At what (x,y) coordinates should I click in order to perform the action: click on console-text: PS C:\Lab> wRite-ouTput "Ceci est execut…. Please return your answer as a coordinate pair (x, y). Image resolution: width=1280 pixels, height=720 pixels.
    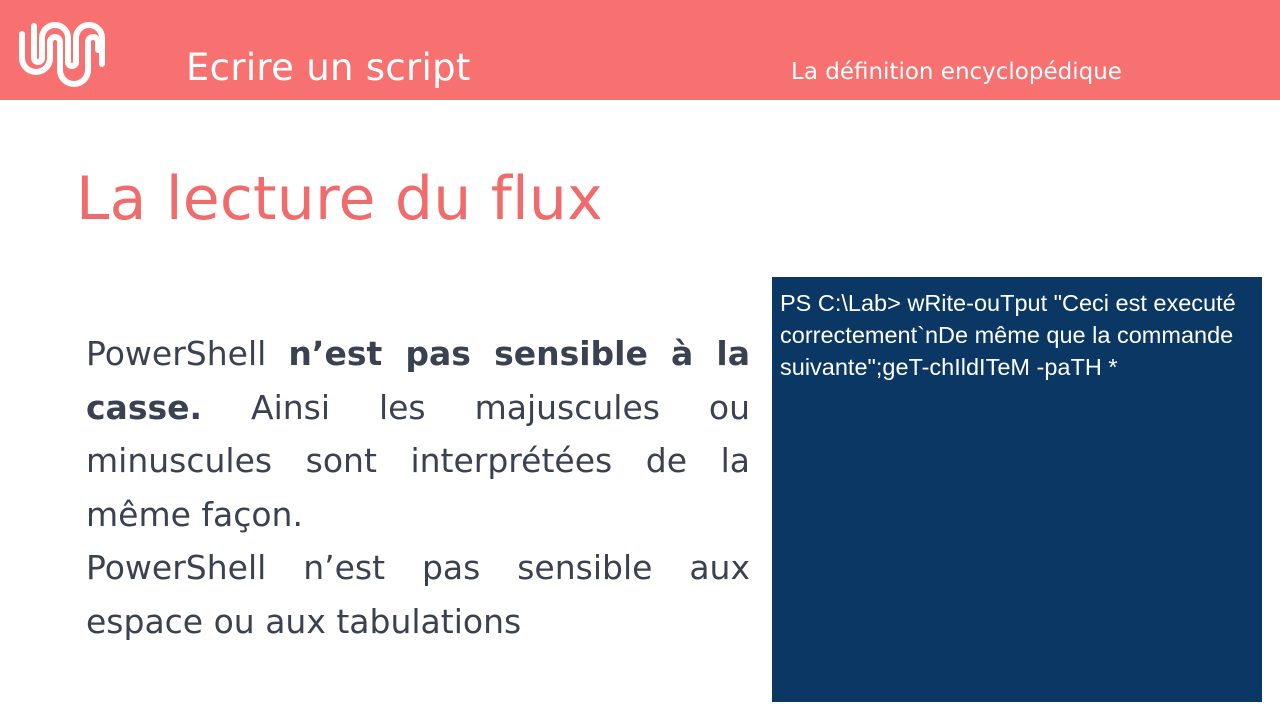
    Looking at the image, I should click on (1008, 335).